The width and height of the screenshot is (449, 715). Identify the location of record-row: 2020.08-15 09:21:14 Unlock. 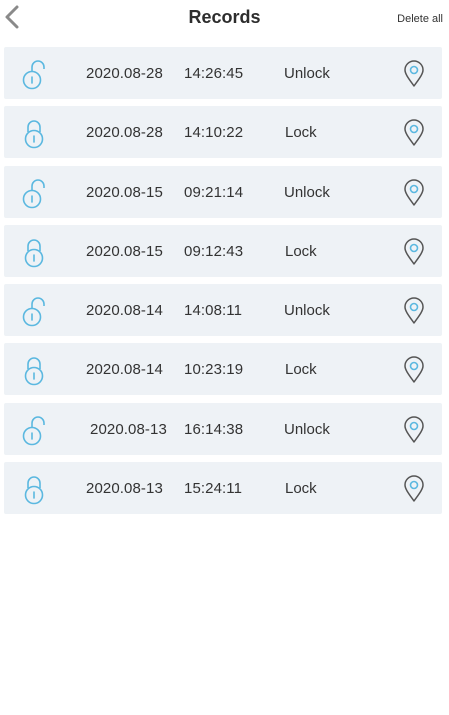
(223, 191).